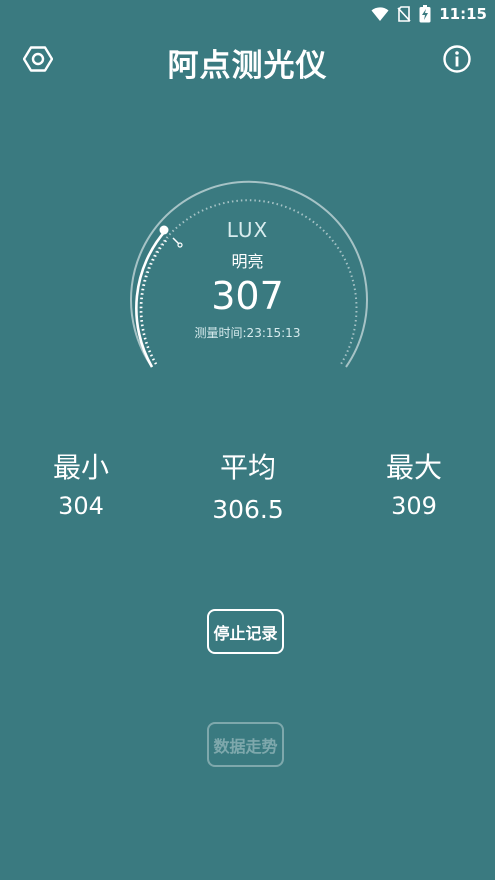 The height and width of the screenshot is (880, 495). What do you see at coordinates (414, 486) in the screenshot?
I see `stat-max: 最大 309` at bounding box center [414, 486].